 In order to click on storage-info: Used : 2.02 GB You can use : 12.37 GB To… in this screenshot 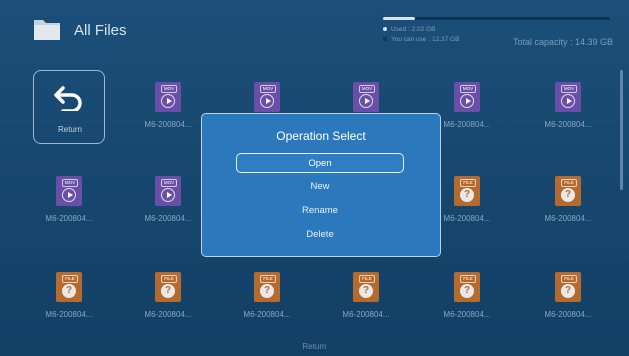, I will do `click(498, 33)`.